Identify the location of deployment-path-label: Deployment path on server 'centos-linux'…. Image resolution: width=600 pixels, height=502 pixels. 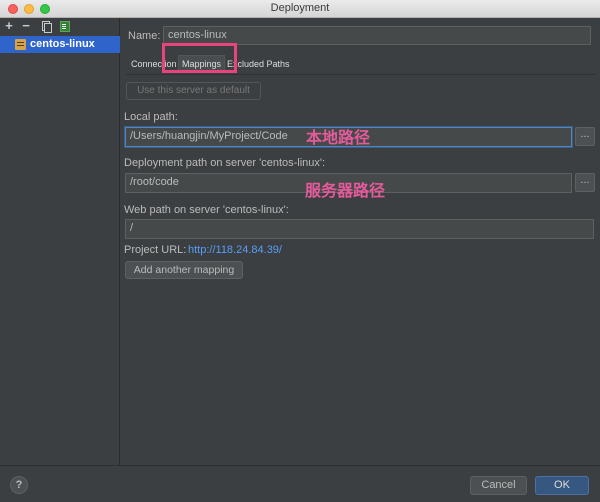
(225, 163).